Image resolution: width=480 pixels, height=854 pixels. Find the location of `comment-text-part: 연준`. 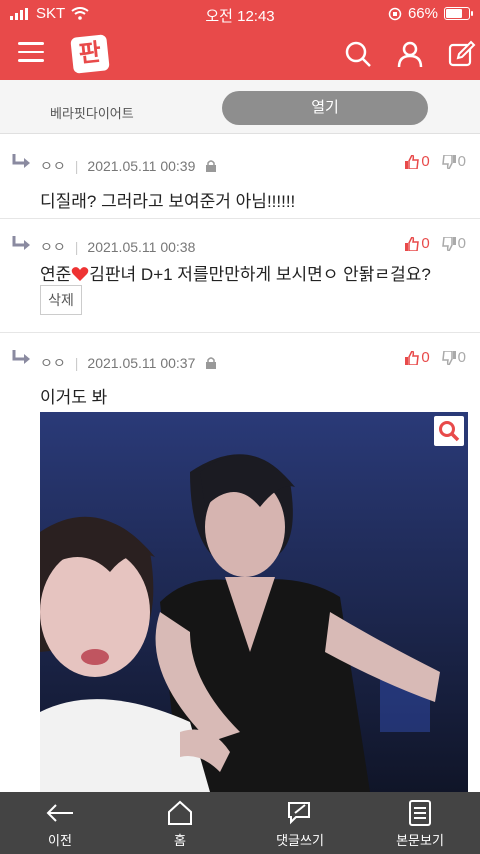

comment-text-part: 연준 is located at coordinates (56, 274).